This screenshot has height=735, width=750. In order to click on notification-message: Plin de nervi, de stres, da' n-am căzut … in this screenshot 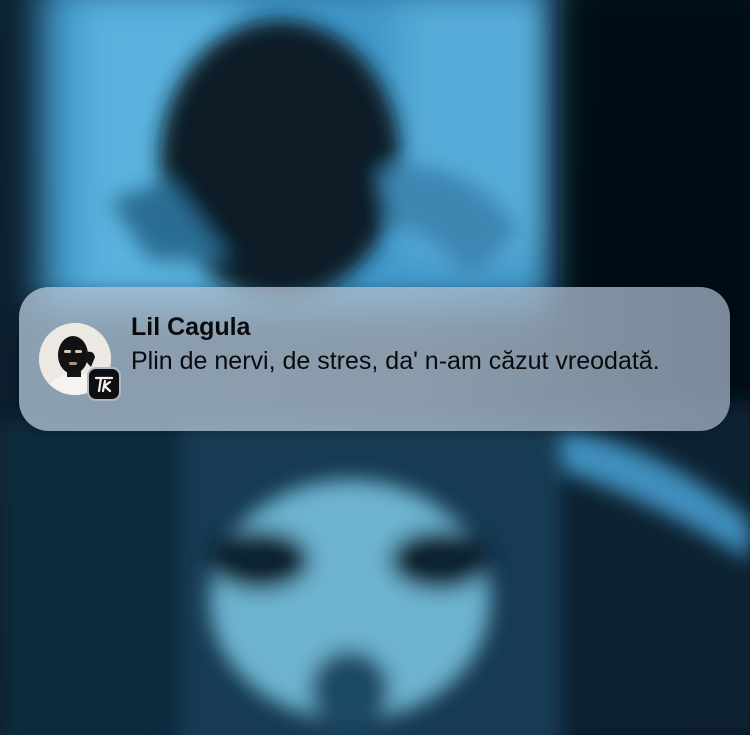, I will do `click(395, 361)`.